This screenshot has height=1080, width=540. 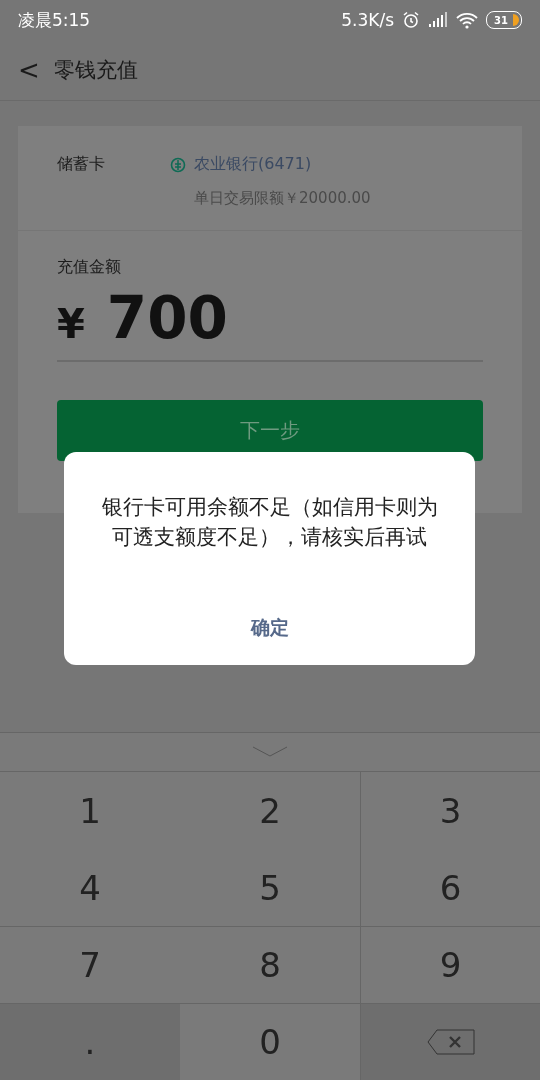 What do you see at coordinates (270, 810) in the screenshot?
I see `keypad-key: 2` at bounding box center [270, 810].